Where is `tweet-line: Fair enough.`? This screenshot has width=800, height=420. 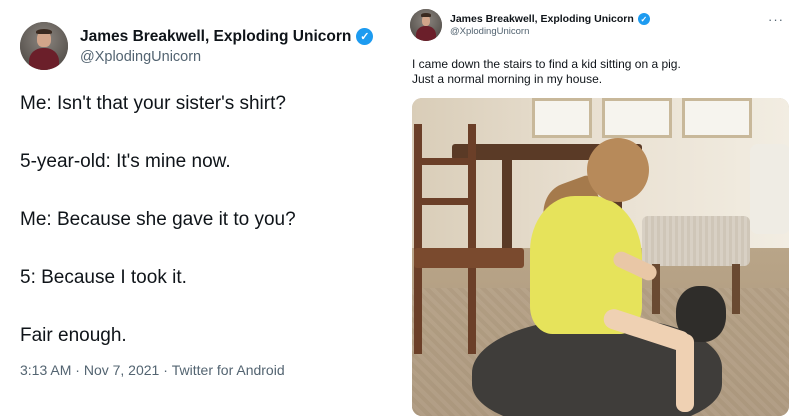 tweet-line: Fair enough. is located at coordinates (73, 335).